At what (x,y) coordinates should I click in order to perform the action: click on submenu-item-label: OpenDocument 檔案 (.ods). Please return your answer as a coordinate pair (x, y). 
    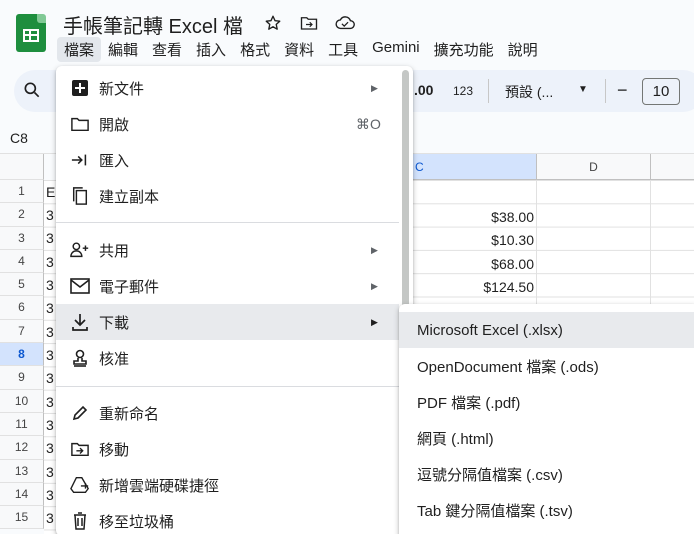
    Looking at the image, I should click on (508, 367).